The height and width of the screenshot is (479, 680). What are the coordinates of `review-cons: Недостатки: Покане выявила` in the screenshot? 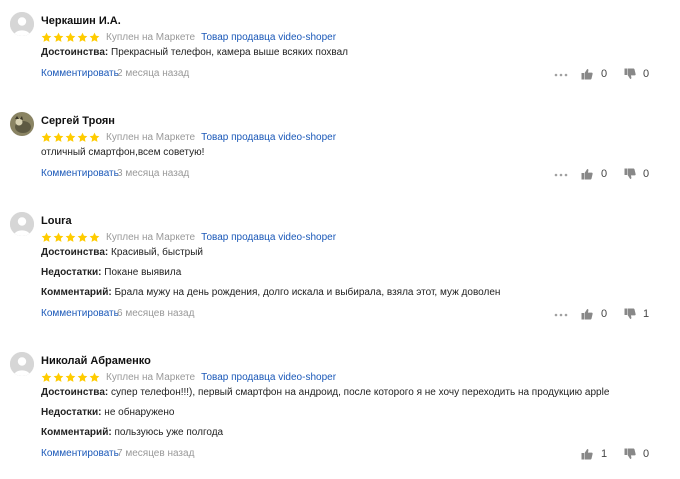 It's located at (111, 272).